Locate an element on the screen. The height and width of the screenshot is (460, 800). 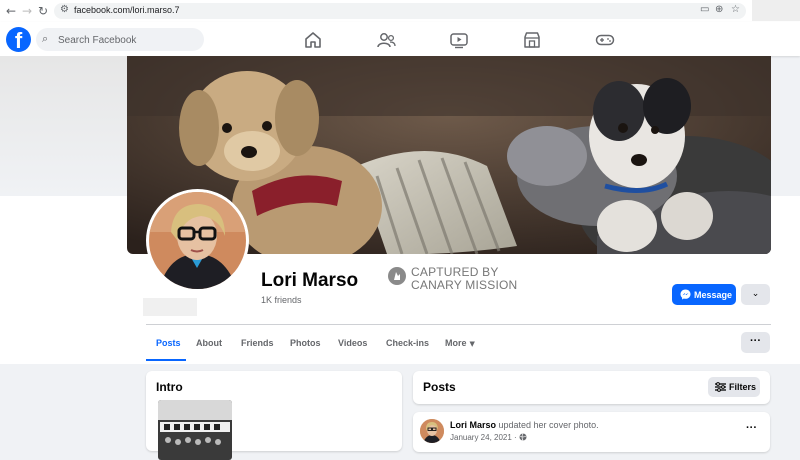
post-author-avatar is located at coordinates (432, 431).